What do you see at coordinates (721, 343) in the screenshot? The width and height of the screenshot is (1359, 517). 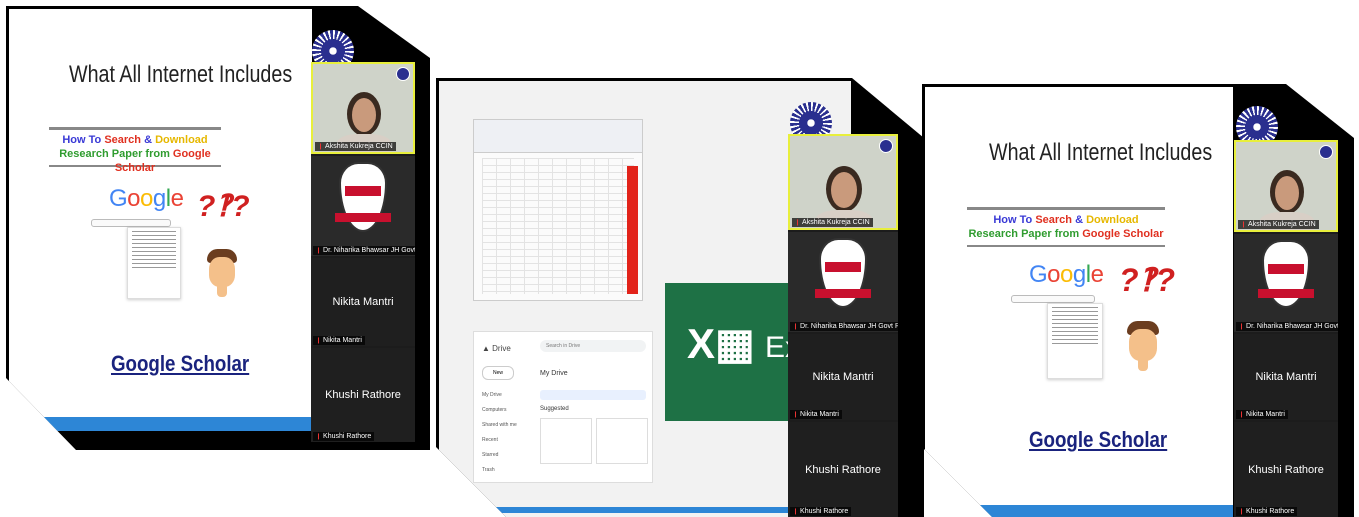 I see `excel-icon: X▦` at bounding box center [721, 343].